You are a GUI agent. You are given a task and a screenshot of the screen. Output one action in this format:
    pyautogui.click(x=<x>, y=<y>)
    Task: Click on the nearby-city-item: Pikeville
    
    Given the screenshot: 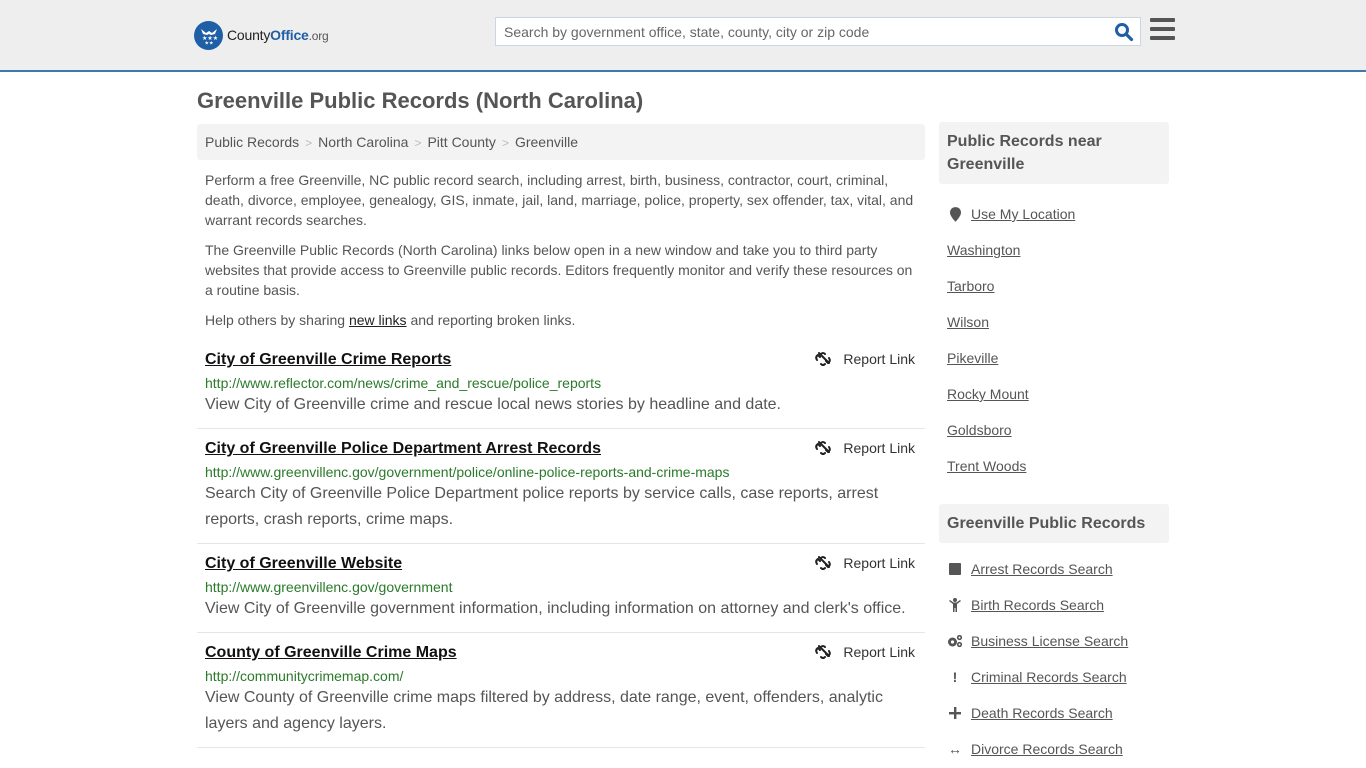 What is the action you would take?
    pyautogui.click(x=1054, y=358)
    